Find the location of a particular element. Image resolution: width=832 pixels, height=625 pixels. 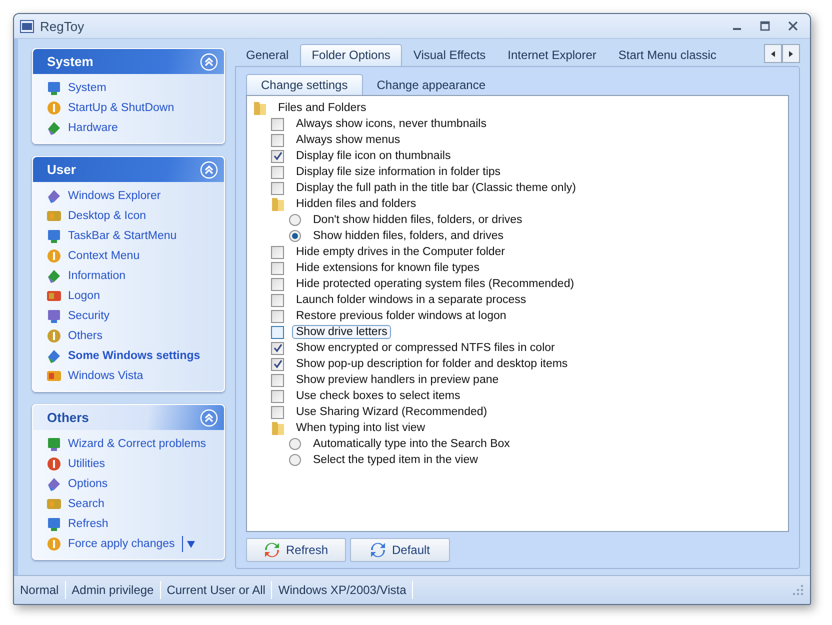

scroll-left-button is located at coordinates (773, 53).